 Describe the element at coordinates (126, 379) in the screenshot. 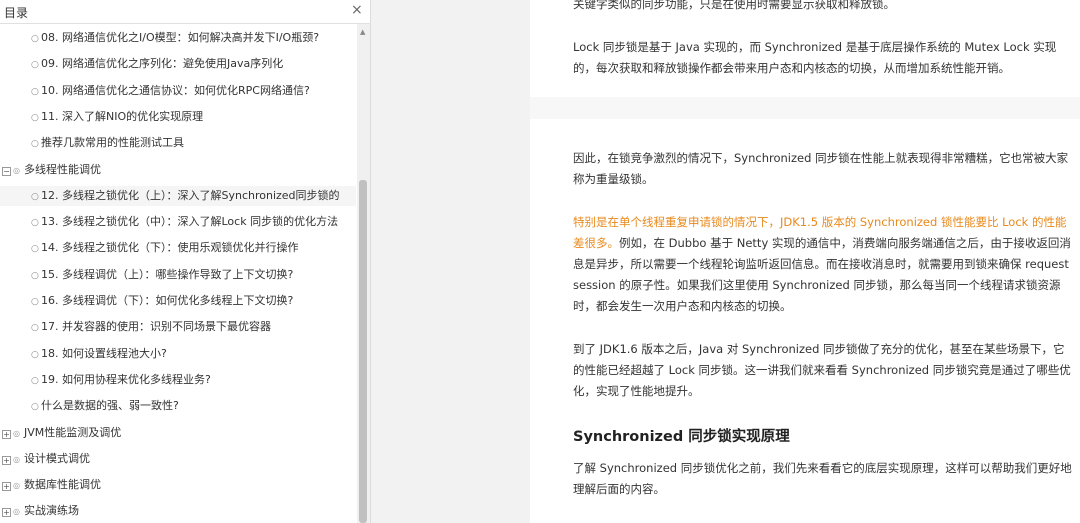

I see `toc-item-label: 19. 如何用协程来优化多线程业务?` at that location.